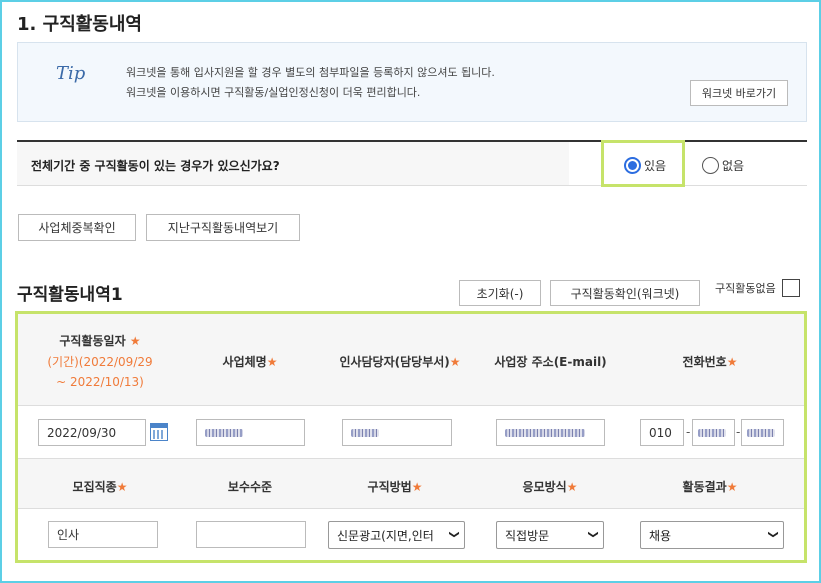 This screenshot has width=821, height=583. What do you see at coordinates (739, 93) in the screenshot?
I see `worknet-shortcut-button: 워크넷 바로가기` at bounding box center [739, 93].